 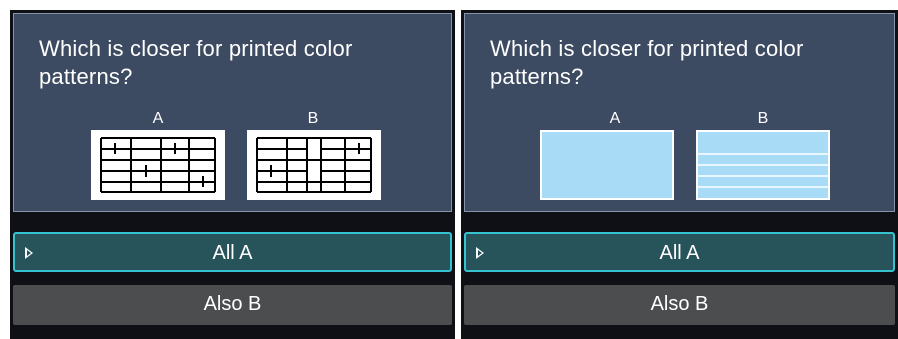 What do you see at coordinates (763, 170) in the screenshot?
I see `pattern-b-stripes` at bounding box center [763, 170].